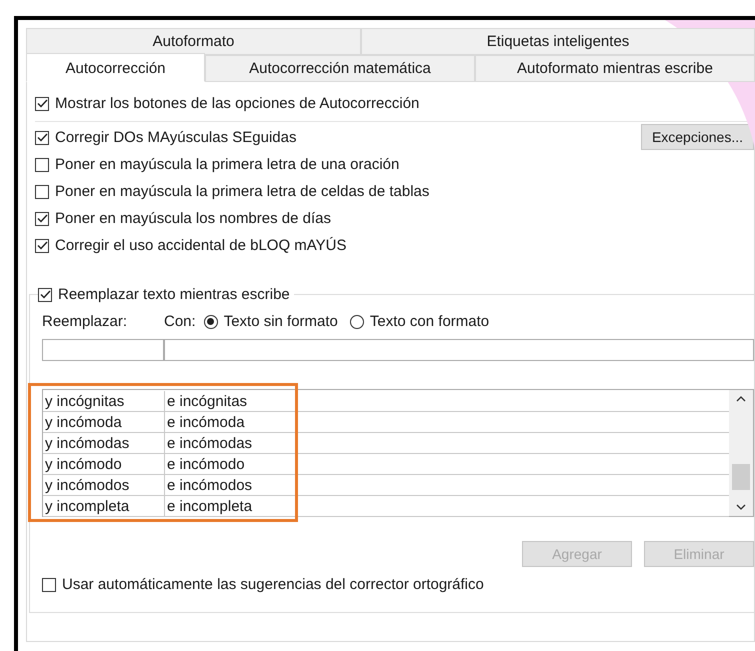  Describe the element at coordinates (227, 164) in the screenshot. I see `option-label: Poner en mayúscula la primera letra de una oración` at that location.